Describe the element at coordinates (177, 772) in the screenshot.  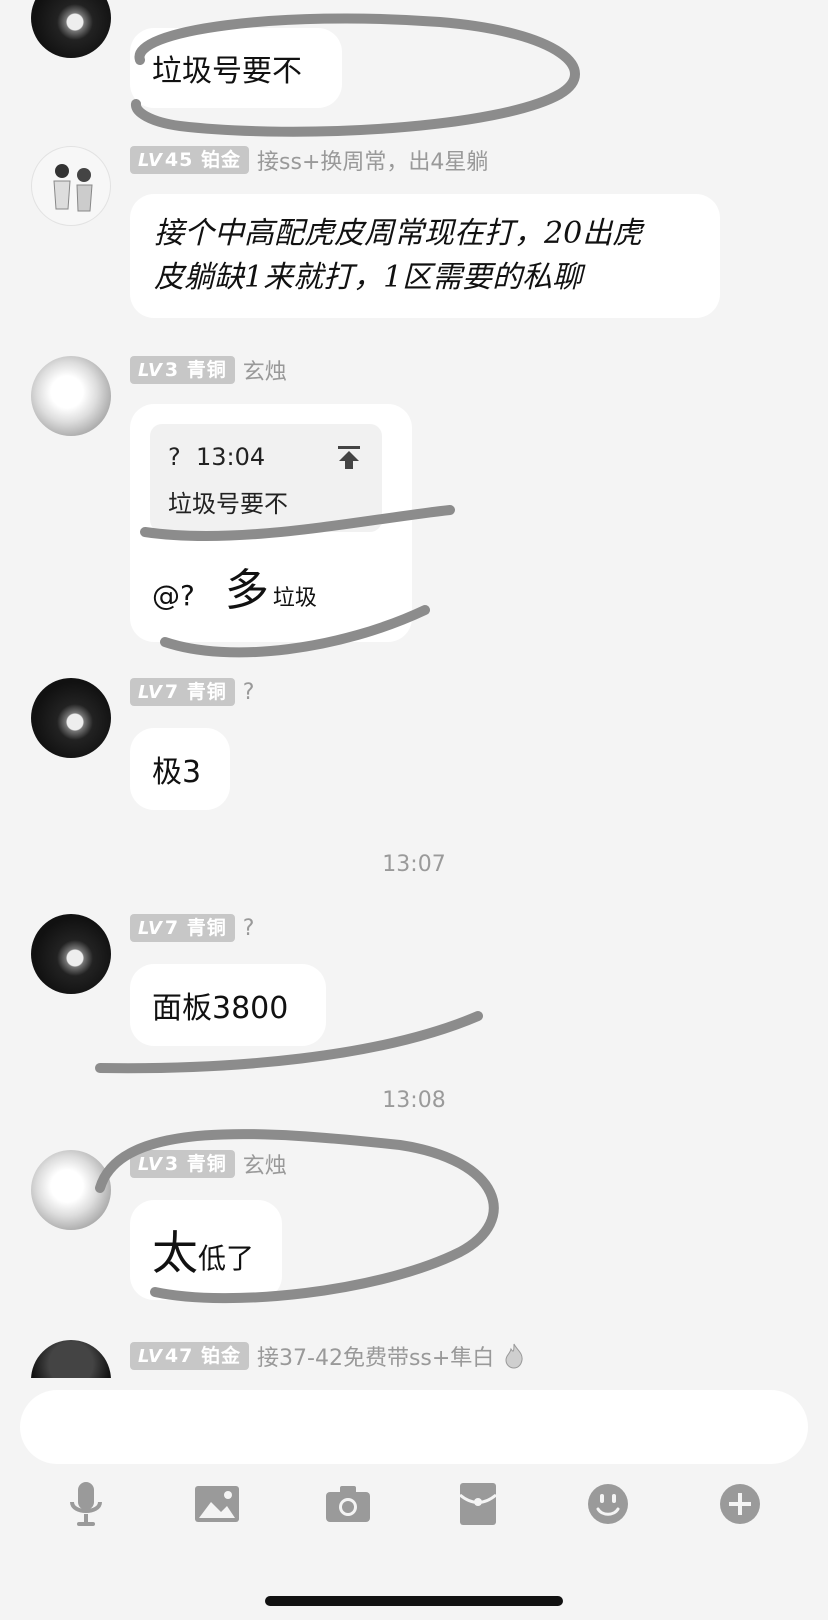
I see `message-text: 极3` at that location.